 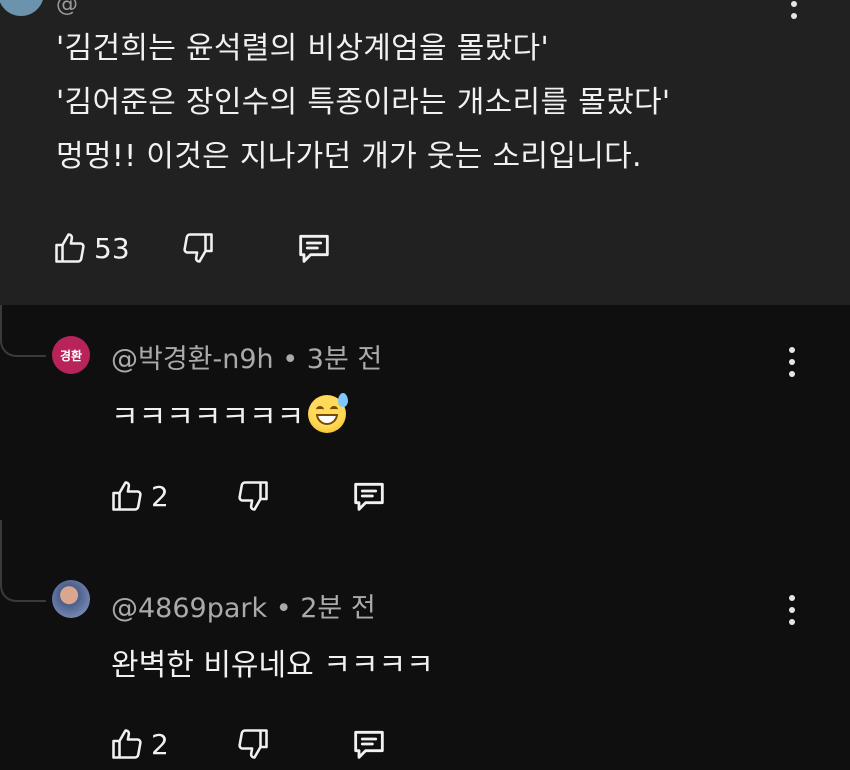 I want to click on comment-line: '김어준은 장인수의 특종이라는 개소리를 몰랐다', so click(x=363, y=102).